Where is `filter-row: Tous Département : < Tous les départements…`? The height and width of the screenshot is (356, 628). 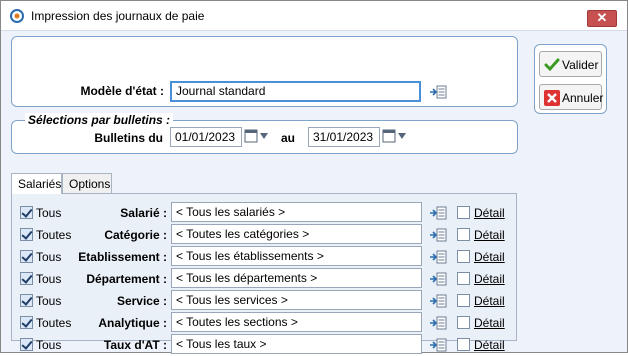 filter-row: Tous Département : < Tous les départements… is located at coordinates (265, 279).